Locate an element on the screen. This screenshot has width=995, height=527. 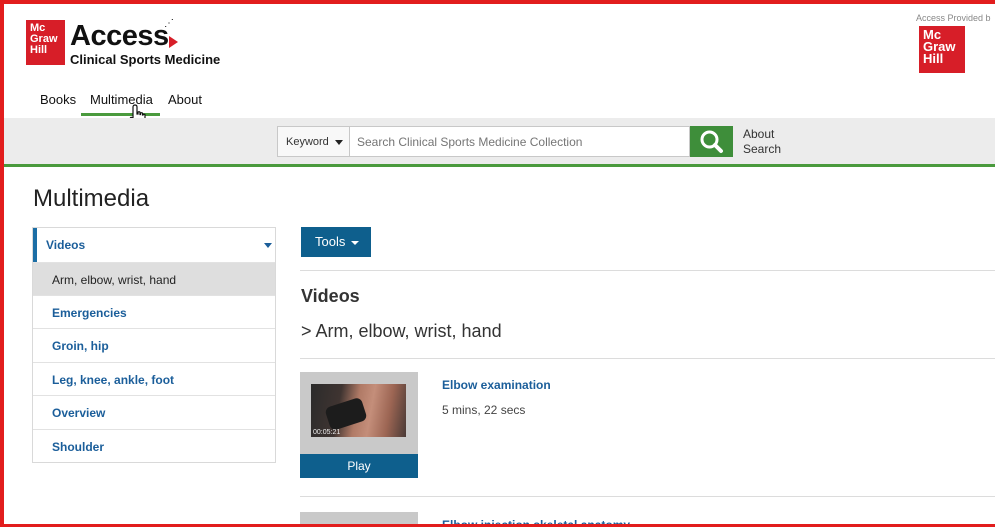
access-provided-by: Access Provided b is located at coordinates (953, 18).